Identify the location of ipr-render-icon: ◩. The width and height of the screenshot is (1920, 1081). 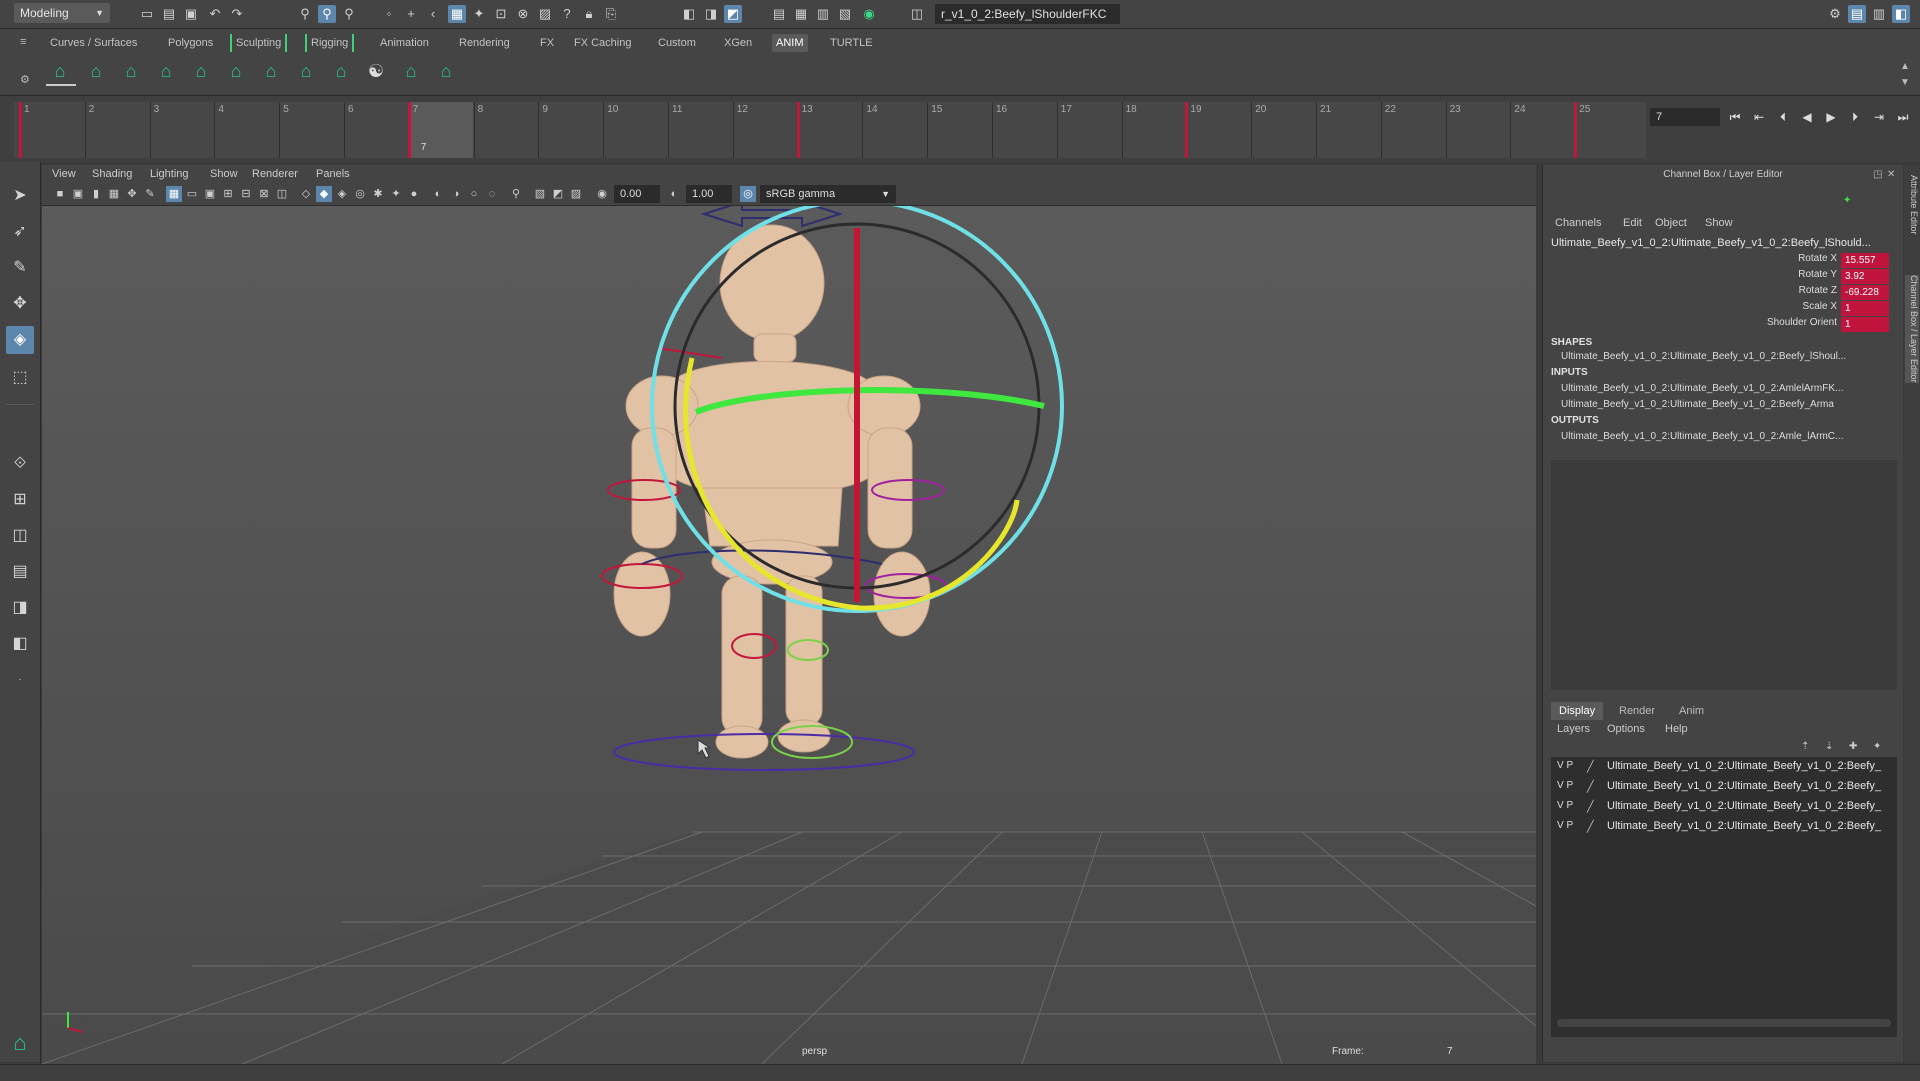
(733, 14).